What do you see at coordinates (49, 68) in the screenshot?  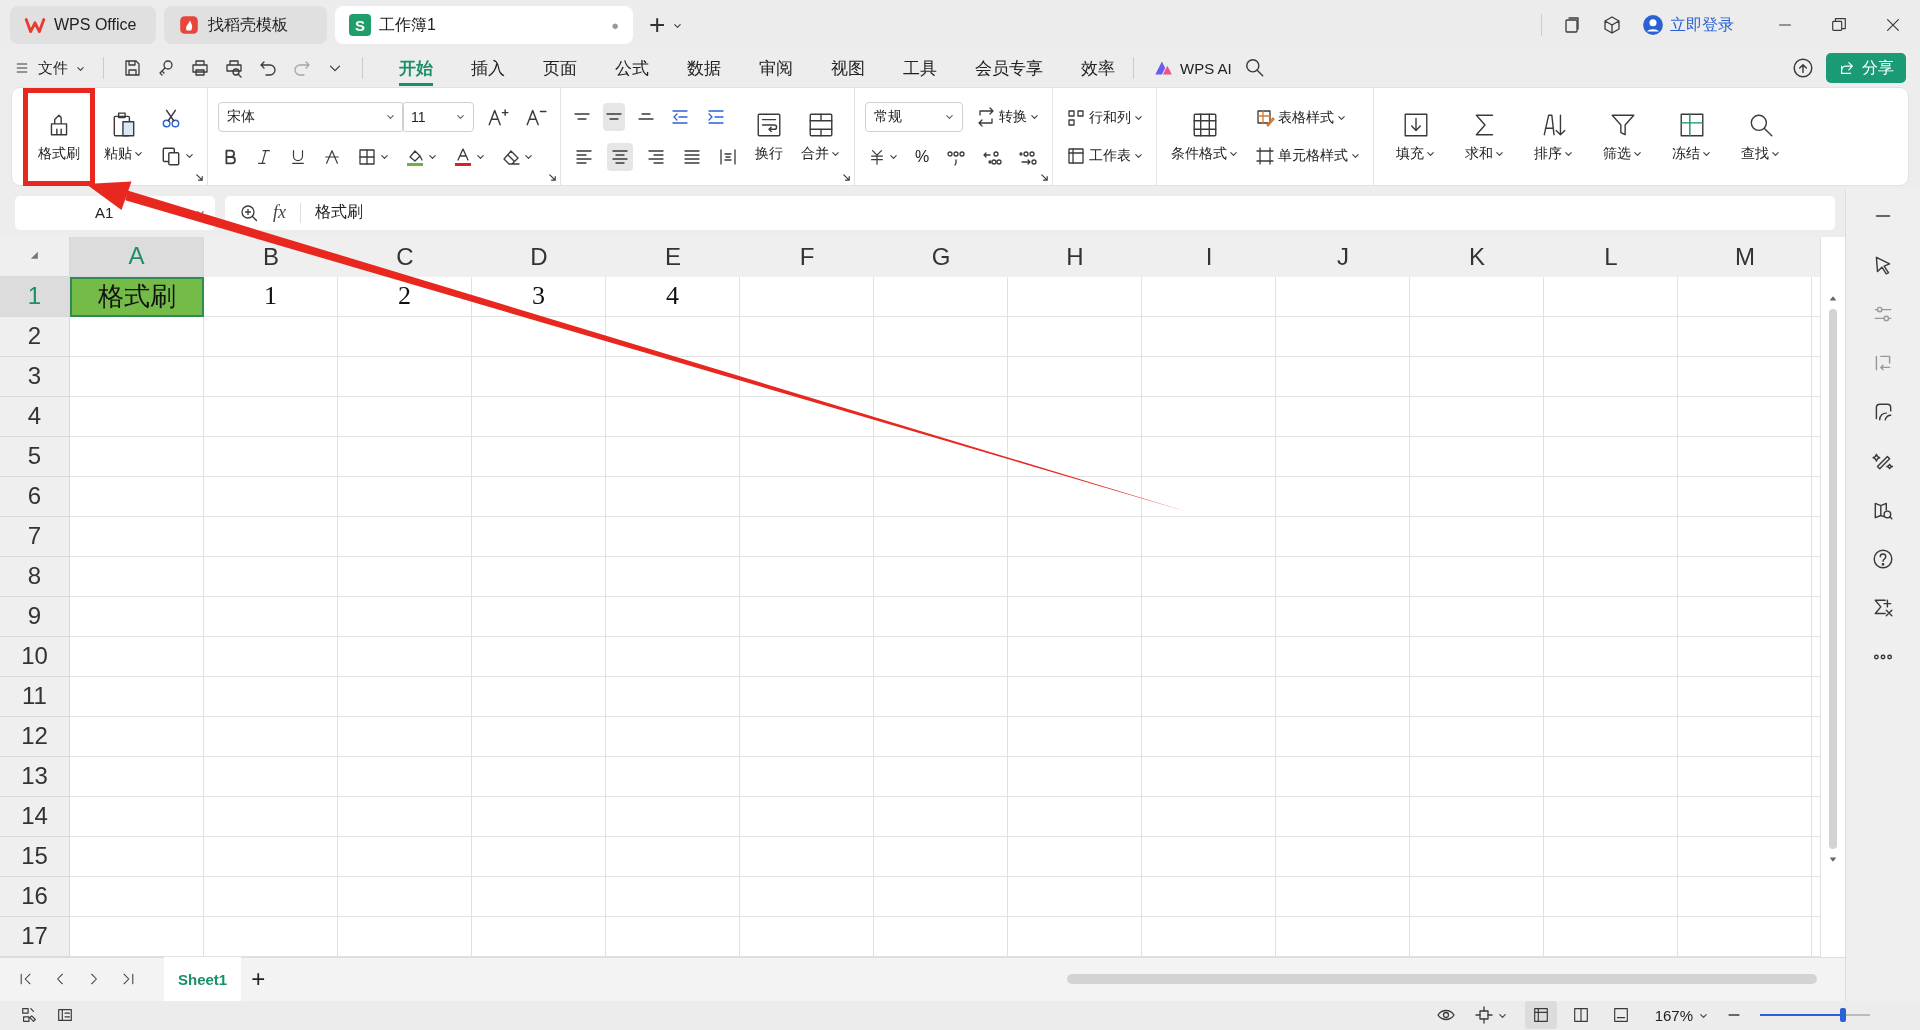 I see `file-menu: 文件` at bounding box center [49, 68].